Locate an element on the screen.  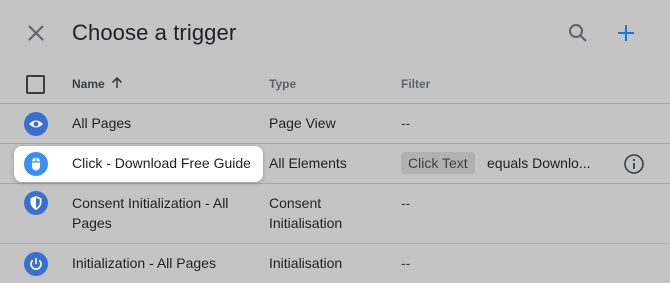
trigger-name: Initialization - All Pages is located at coordinates (144, 263).